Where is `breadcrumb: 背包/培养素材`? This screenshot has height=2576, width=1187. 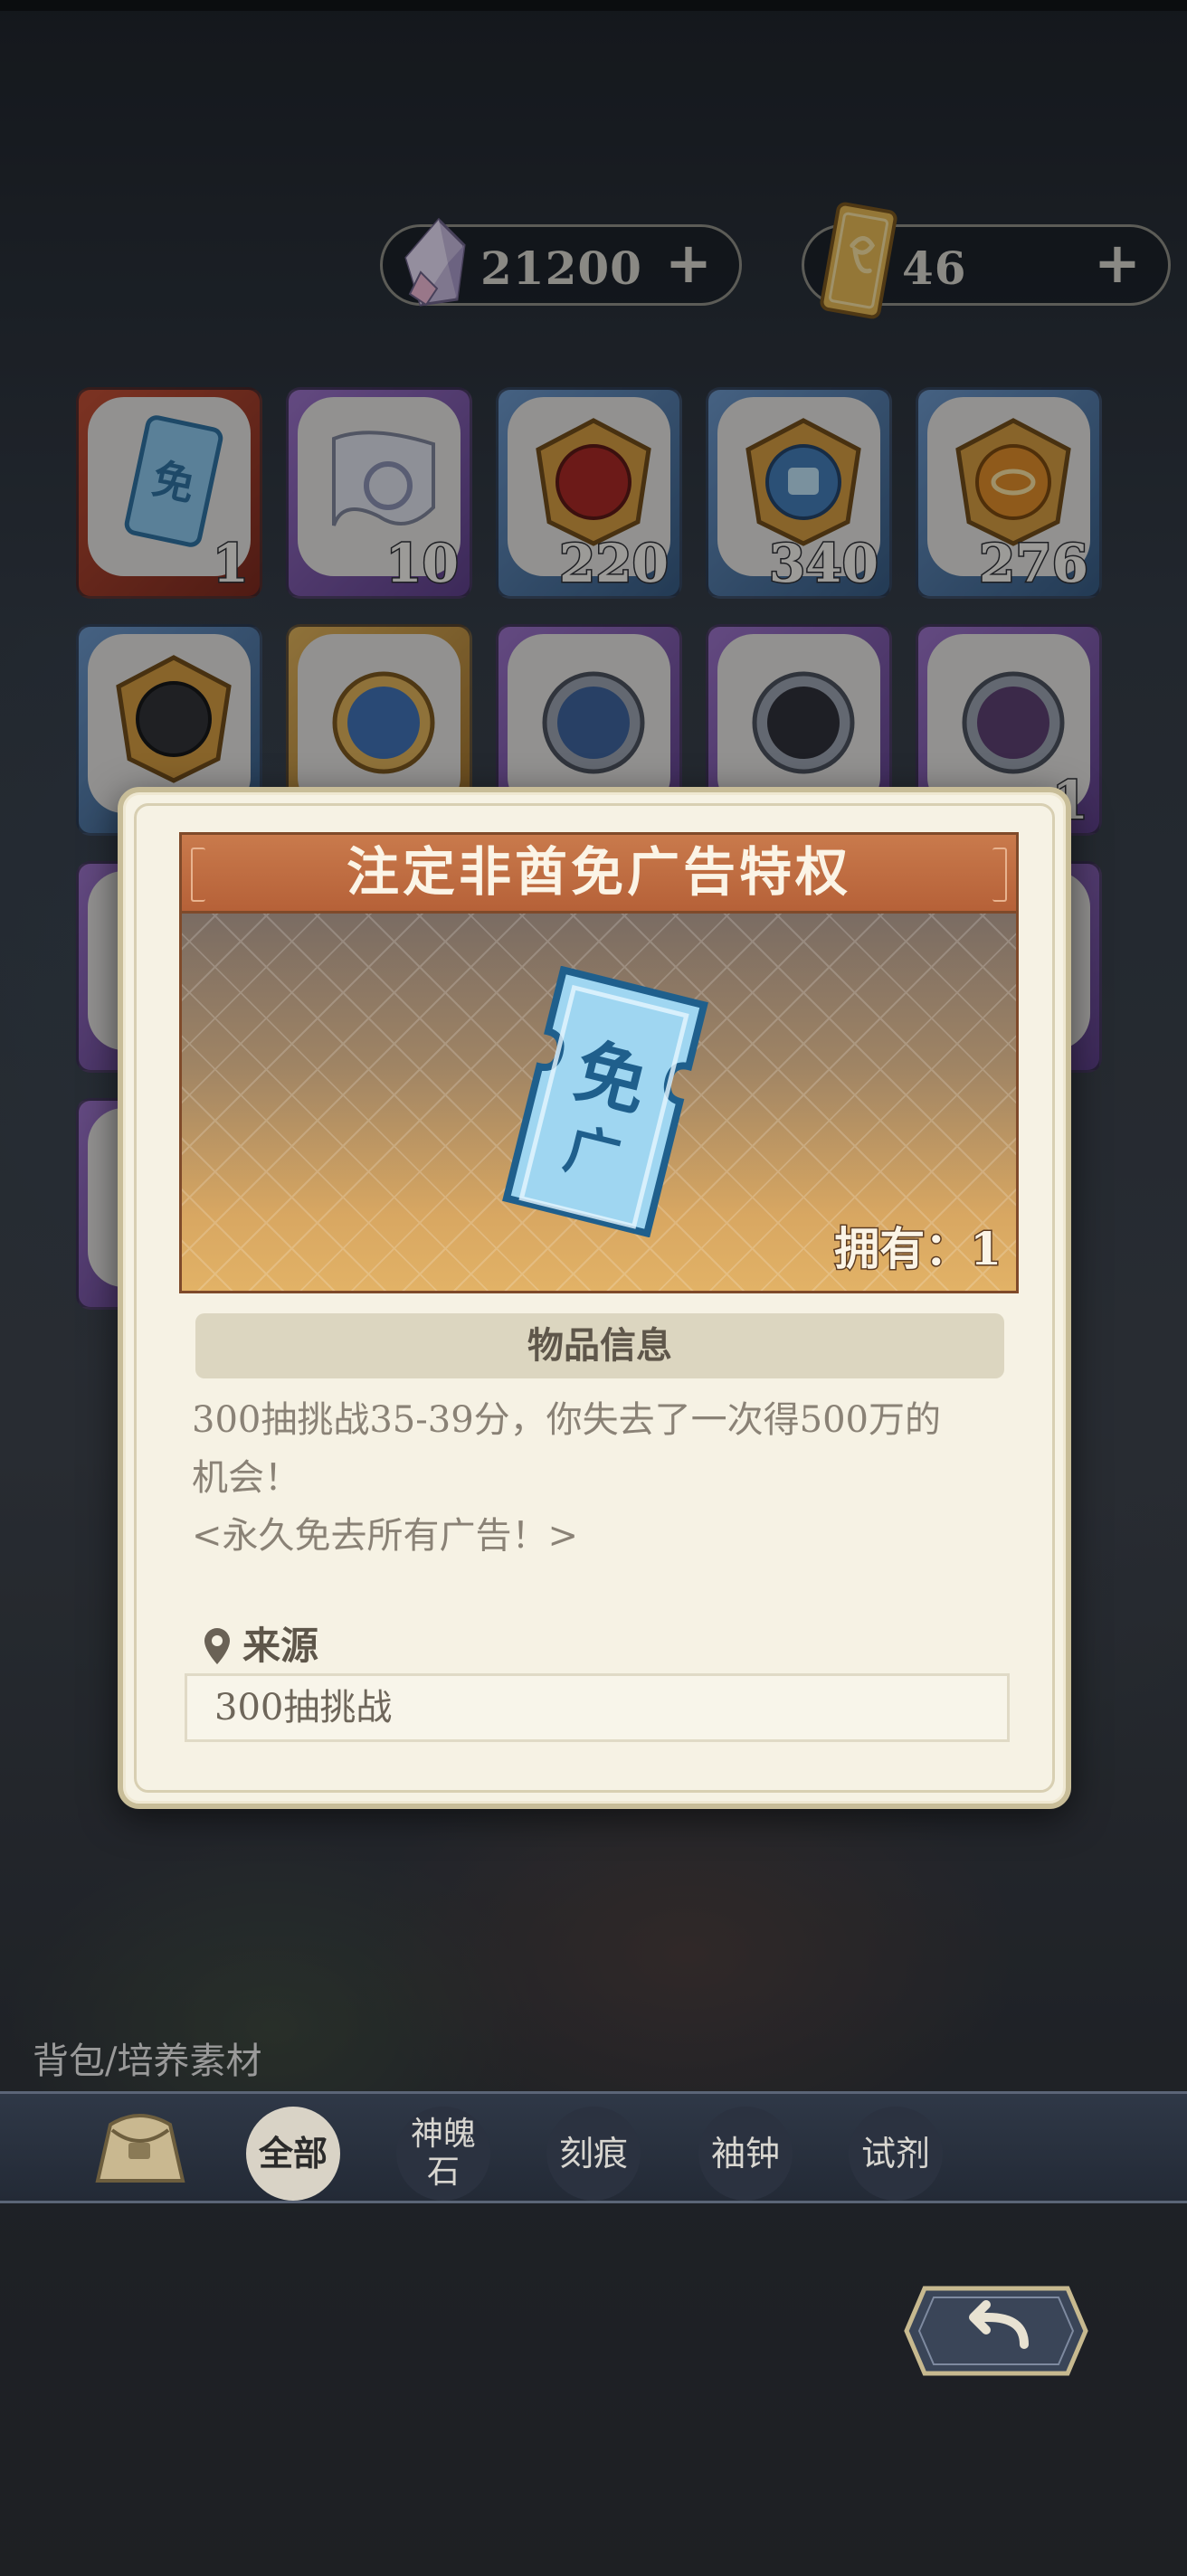
breadcrumb: 背包/培养素材 is located at coordinates (147, 2061).